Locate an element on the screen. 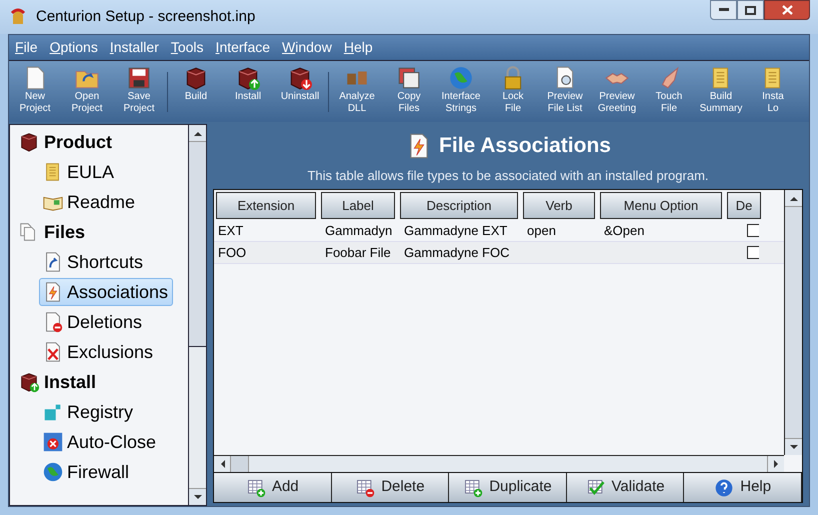  close-button is located at coordinates (787, 10).